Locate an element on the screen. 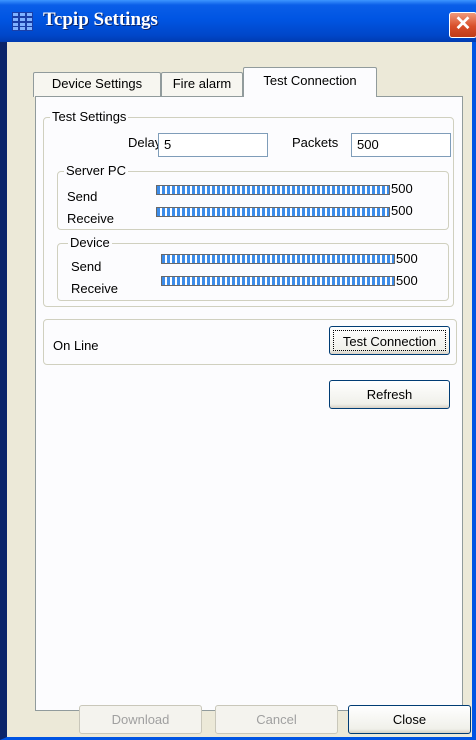  test-connection-button: Test Connection is located at coordinates (389, 340).